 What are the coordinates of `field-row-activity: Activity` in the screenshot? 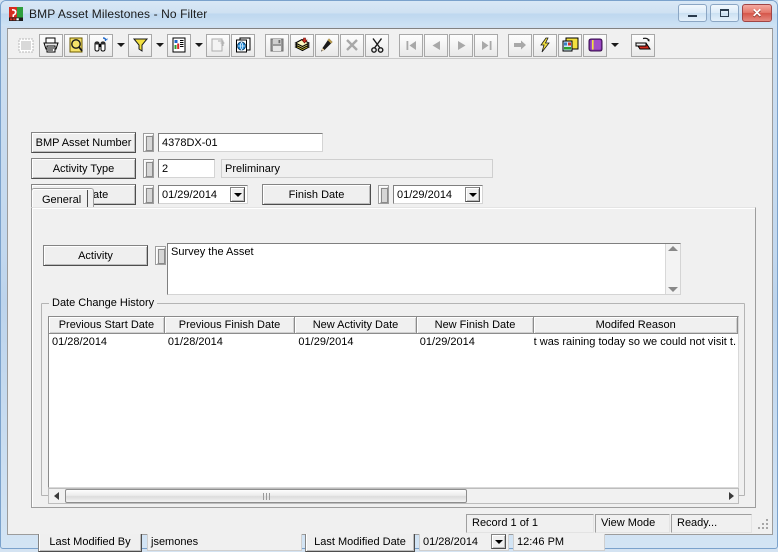 It's located at (104, 255).